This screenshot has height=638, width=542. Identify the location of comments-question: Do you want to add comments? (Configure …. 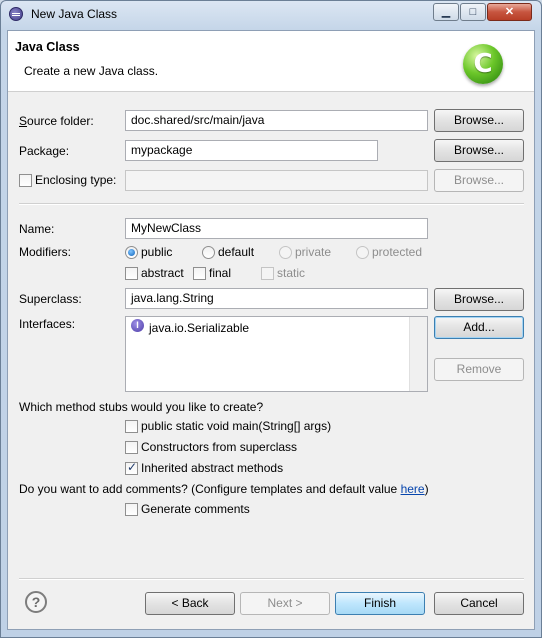
(224, 489).